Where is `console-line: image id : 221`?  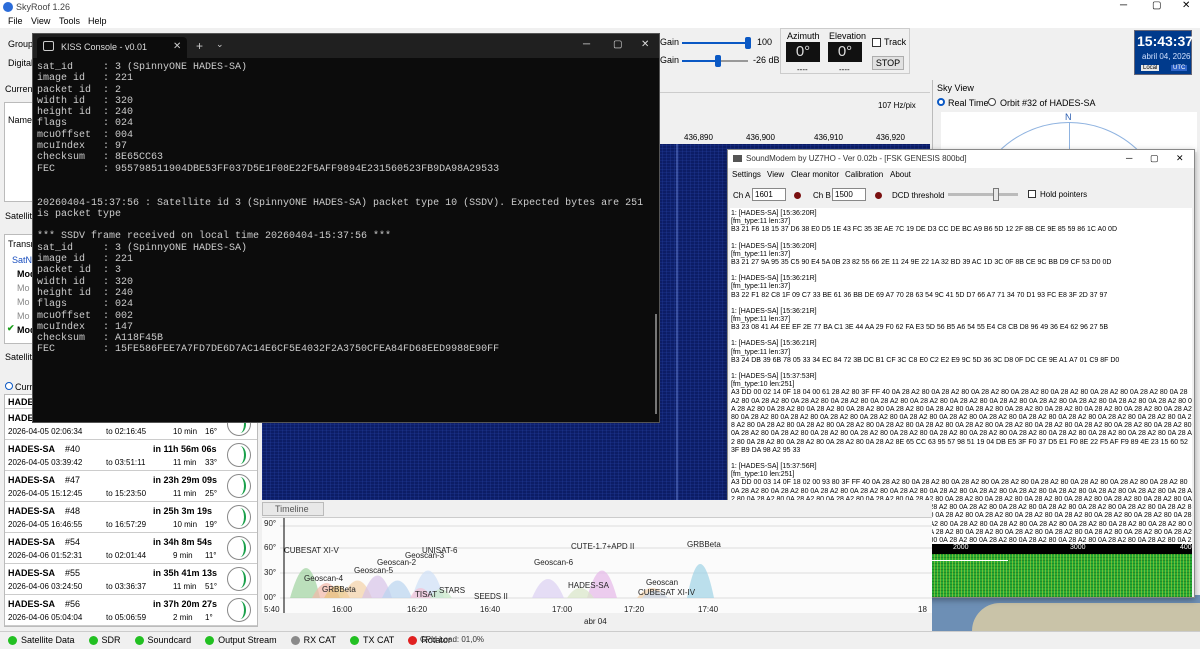 console-line: image id : 221 is located at coordinates (85, 79).